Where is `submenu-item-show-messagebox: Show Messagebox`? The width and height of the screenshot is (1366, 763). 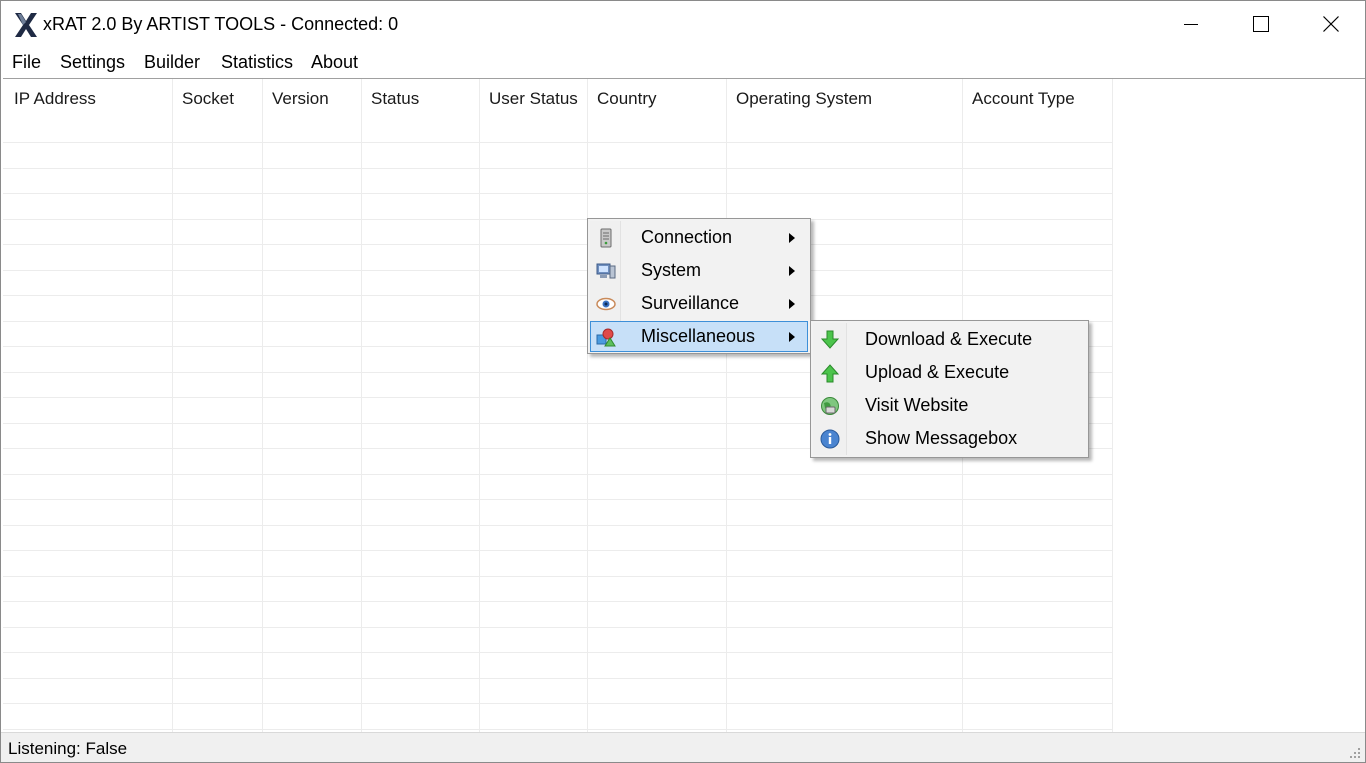
submenu-item-show-messagebox: Show Messagebox is located at coordinates (949, 438).